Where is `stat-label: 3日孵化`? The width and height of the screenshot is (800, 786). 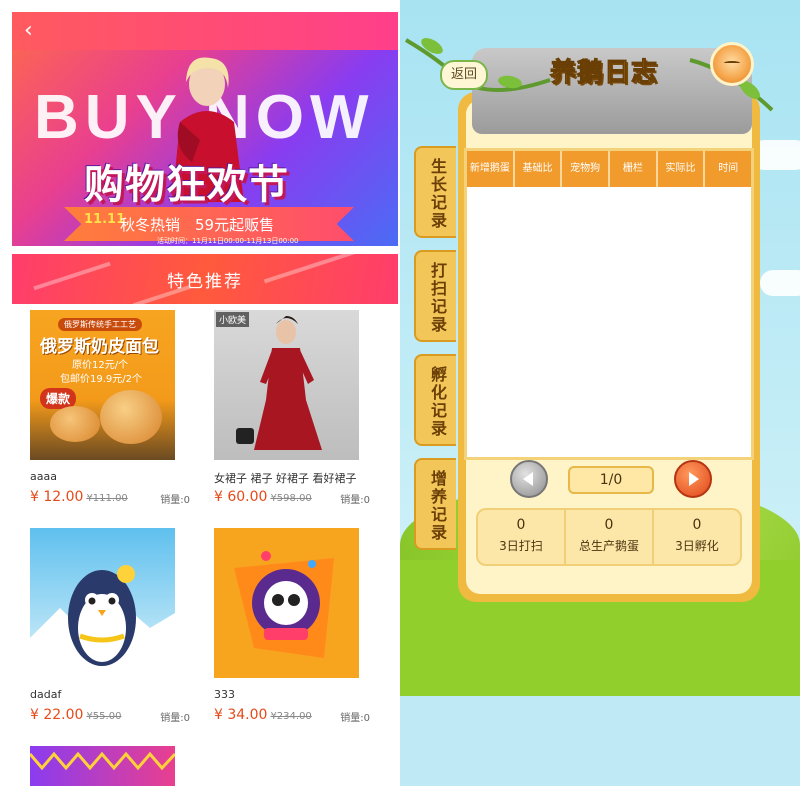 stat-label: 3日孵化 is located at coordinates (697, 546).